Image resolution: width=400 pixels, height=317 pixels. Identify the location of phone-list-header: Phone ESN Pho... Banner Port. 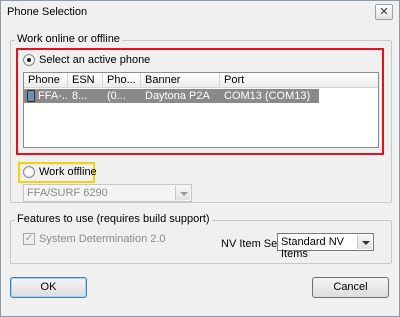
(201, 80).